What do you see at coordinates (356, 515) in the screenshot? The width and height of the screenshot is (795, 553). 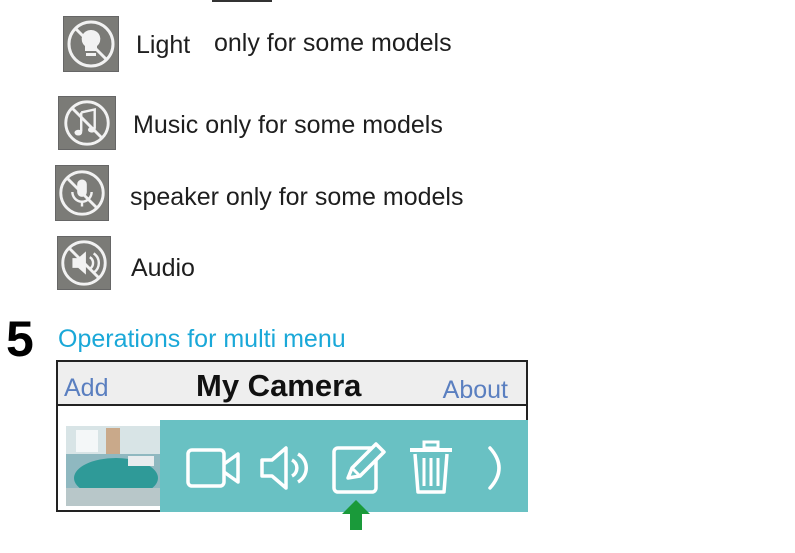 I see `pointer-up-arrow-icon` at bounding box center [356, 515].